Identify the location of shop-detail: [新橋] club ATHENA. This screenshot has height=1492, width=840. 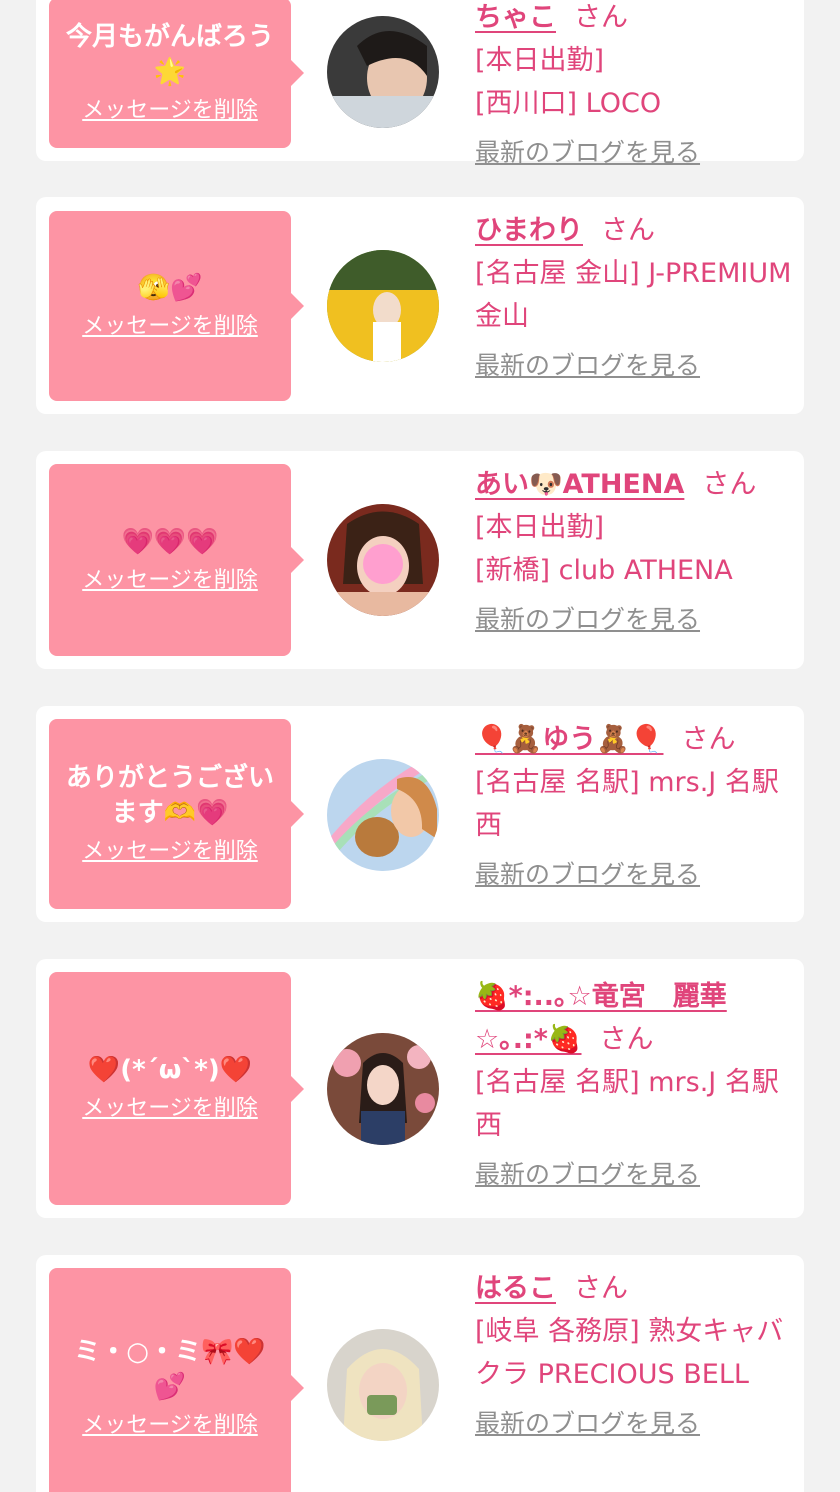
(604, 570).